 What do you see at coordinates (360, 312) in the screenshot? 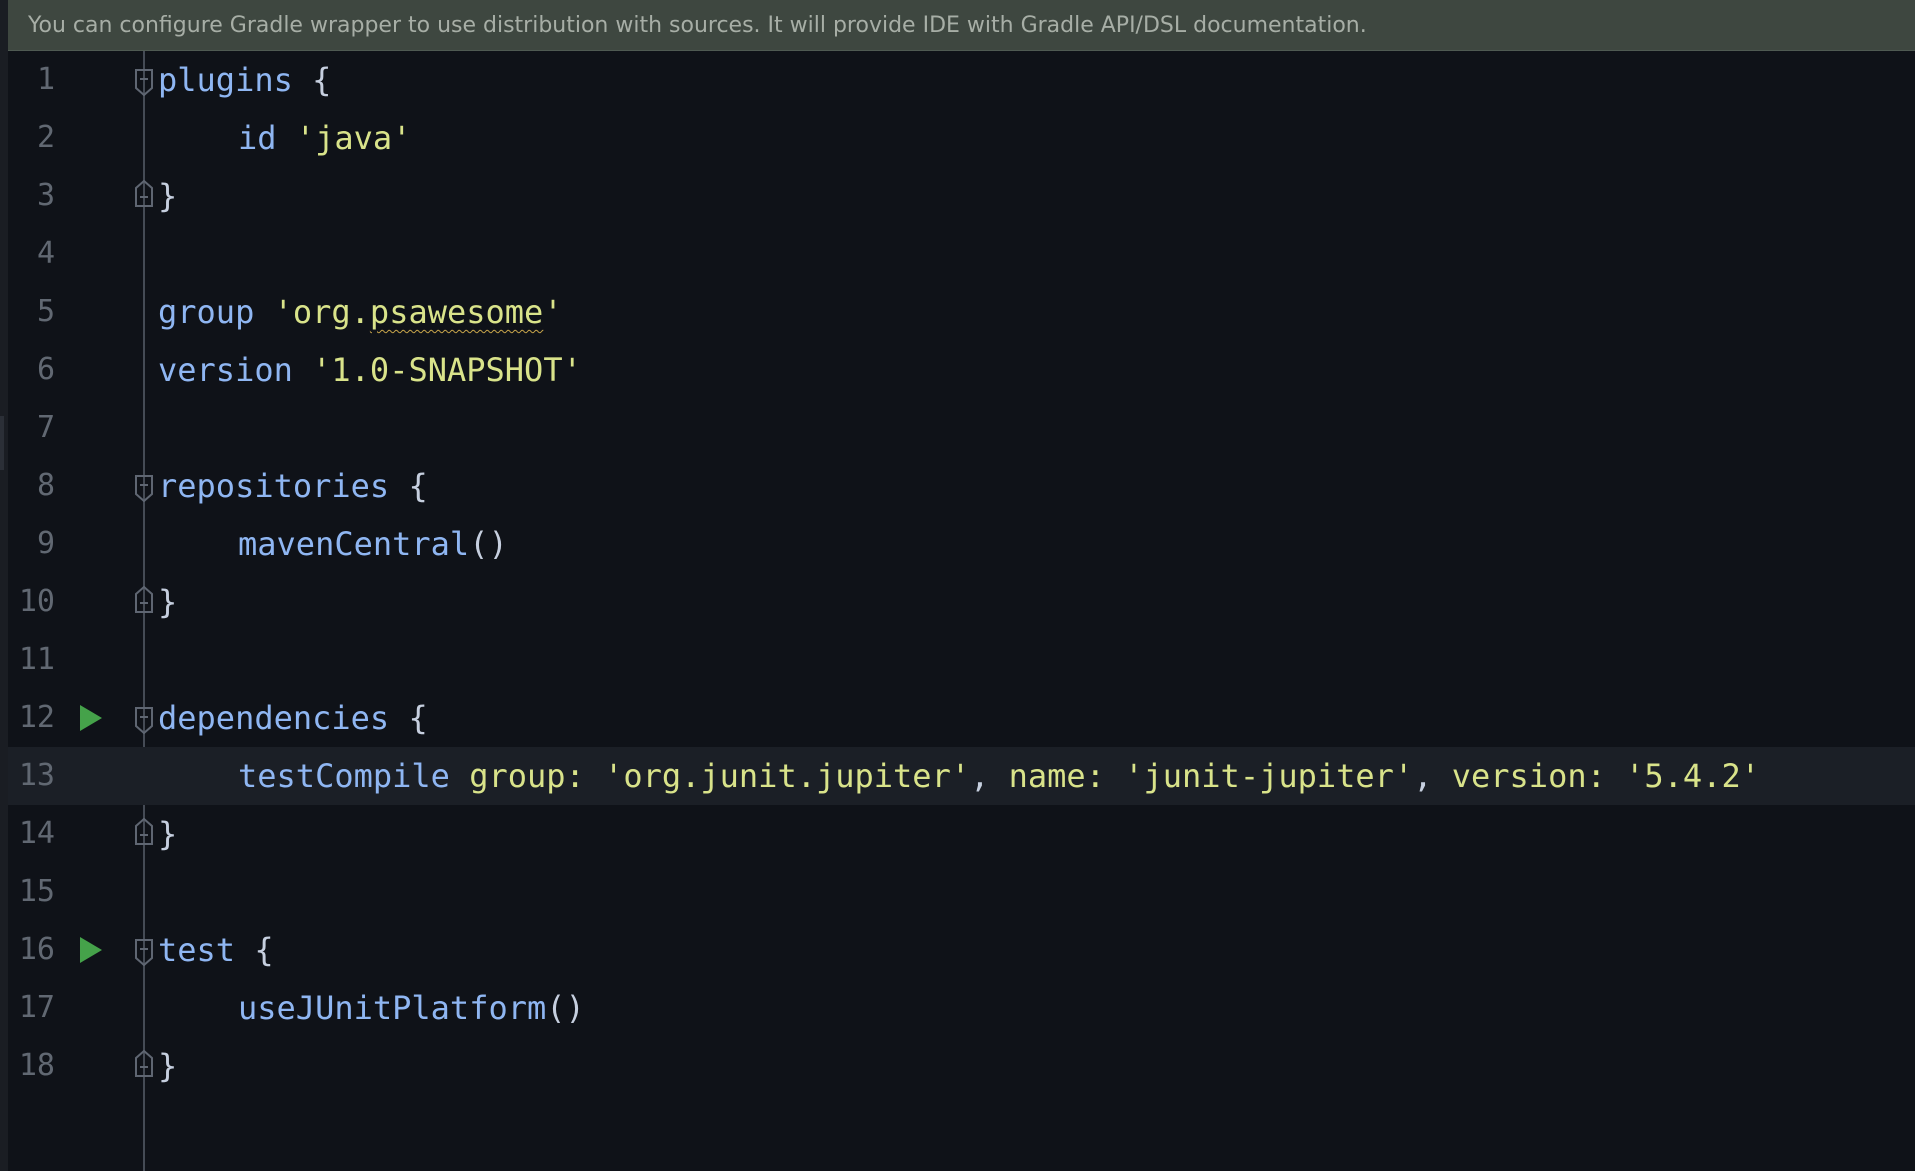
I see `code-text: group 'org.psawesome'` at bounding box center [360, 312].